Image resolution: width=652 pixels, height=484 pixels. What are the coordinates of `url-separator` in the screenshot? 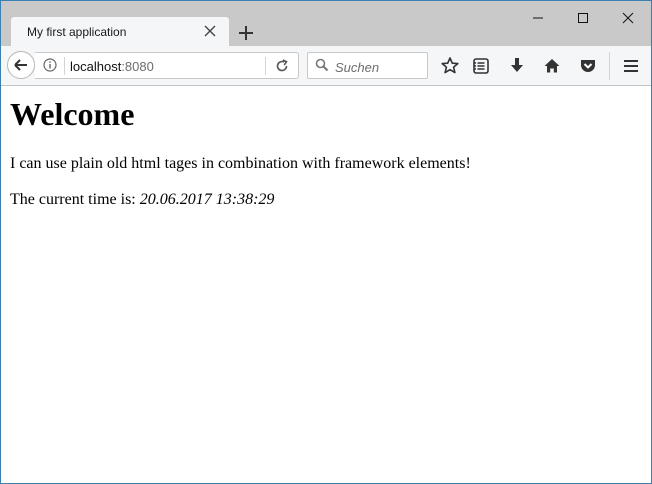 It's located at (64, 66).